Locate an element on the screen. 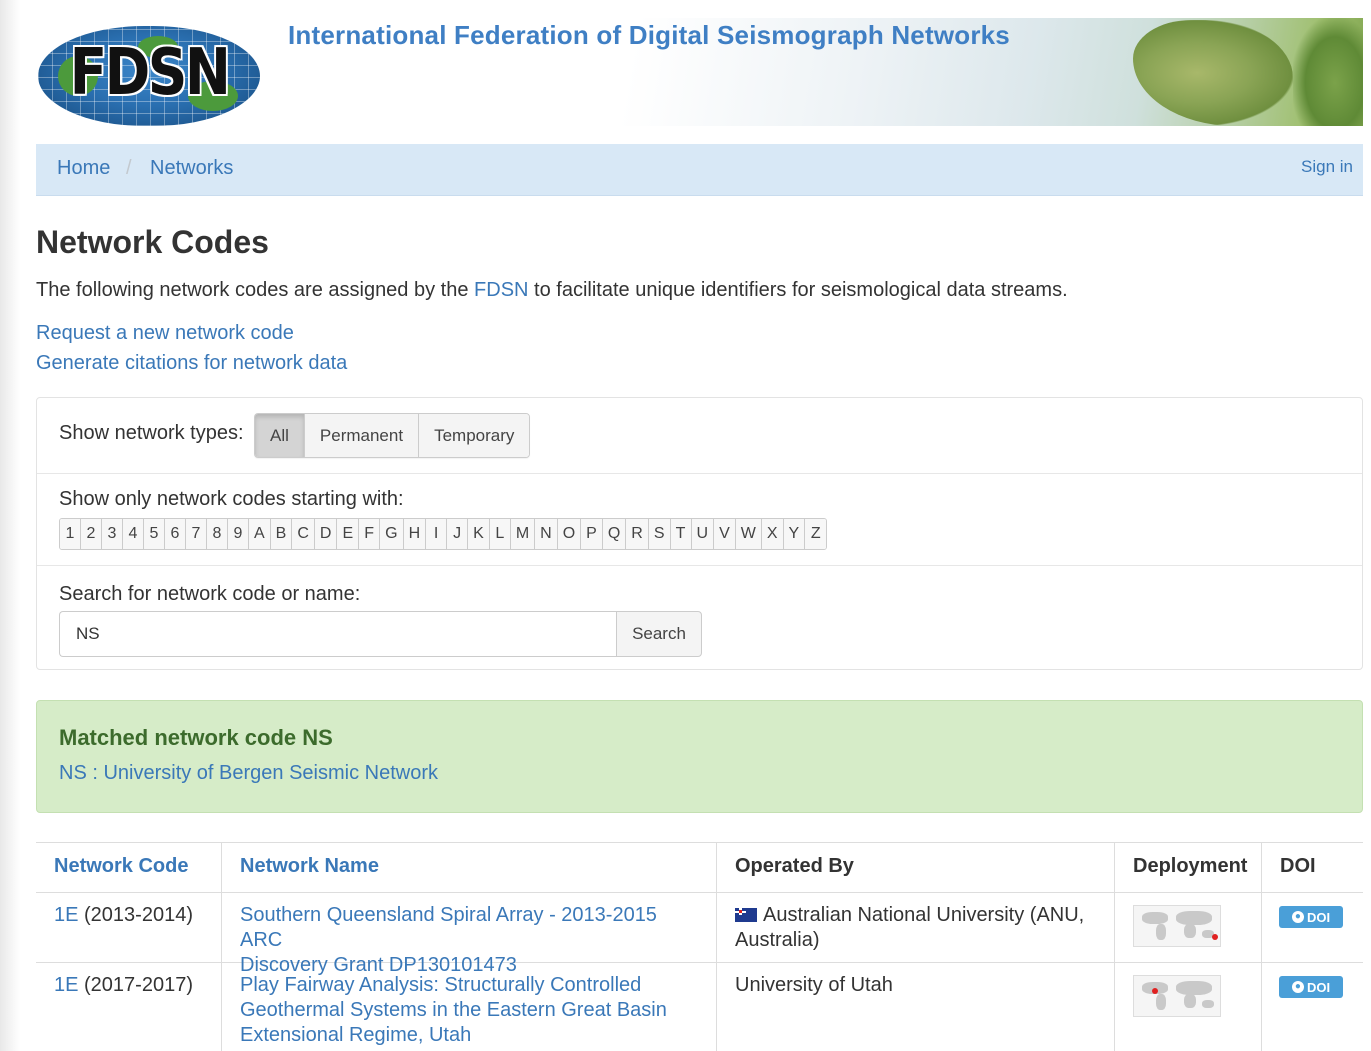 This screenshot has height=1051, width=1371. letter-filter-4: 4 is located at coordinates (133, 534).